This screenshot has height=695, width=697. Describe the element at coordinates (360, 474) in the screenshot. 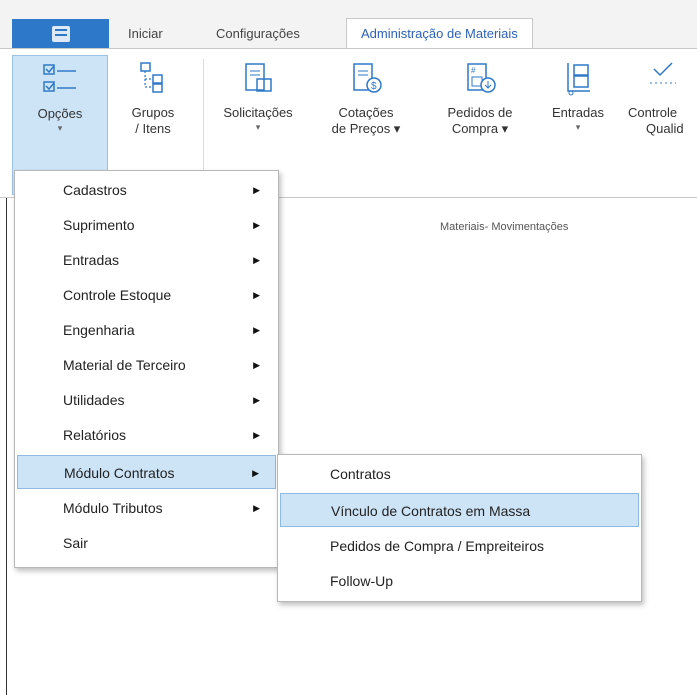

I see `submenu-item-label: Contratos` at that location.